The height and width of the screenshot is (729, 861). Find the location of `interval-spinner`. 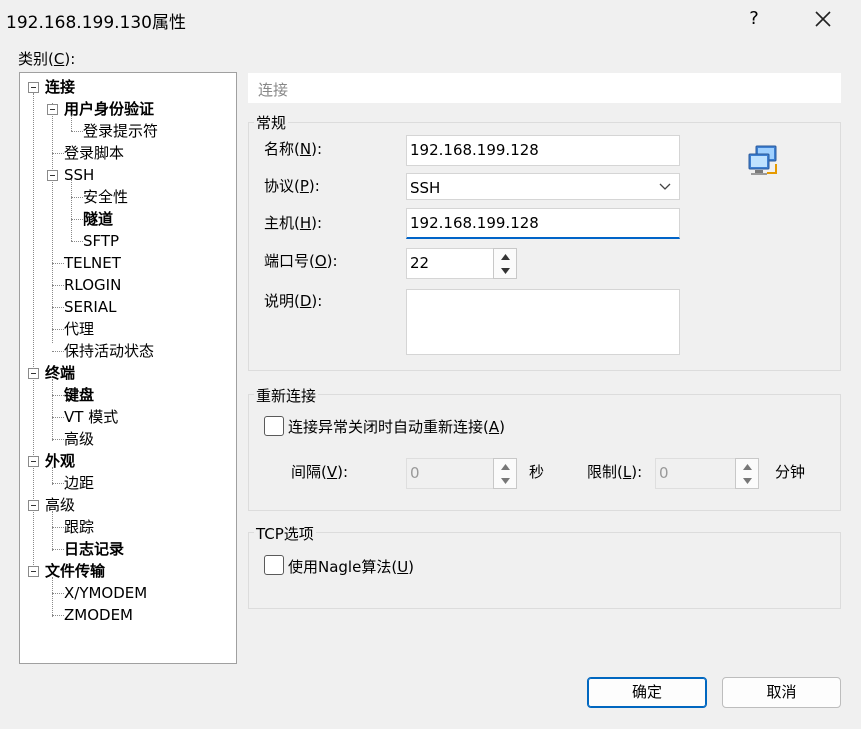

interval-spinner is located at coordinates (505, 473).